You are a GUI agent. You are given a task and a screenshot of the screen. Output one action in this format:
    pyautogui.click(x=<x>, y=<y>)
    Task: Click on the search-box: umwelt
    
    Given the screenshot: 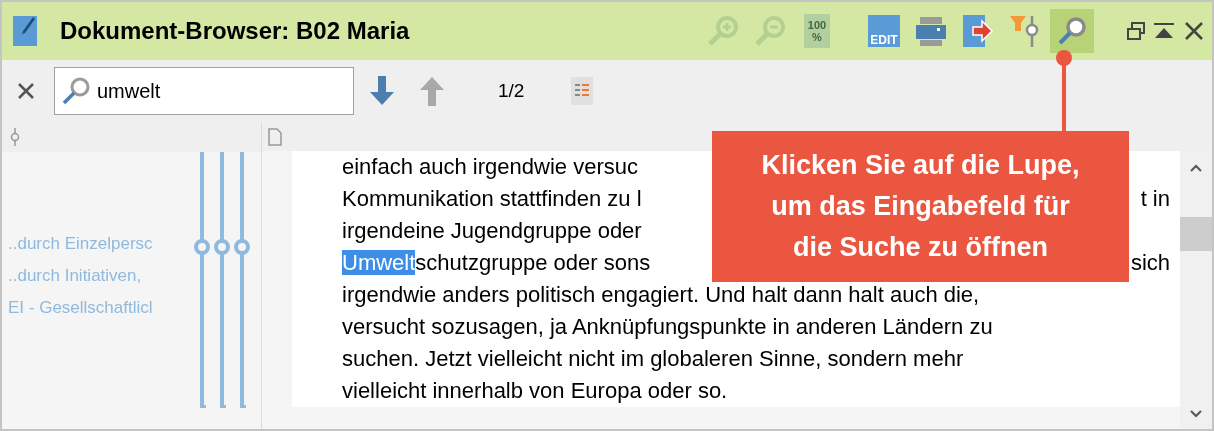 What is the action you would take?
    pyautogui.click(x=204, y=91)
    